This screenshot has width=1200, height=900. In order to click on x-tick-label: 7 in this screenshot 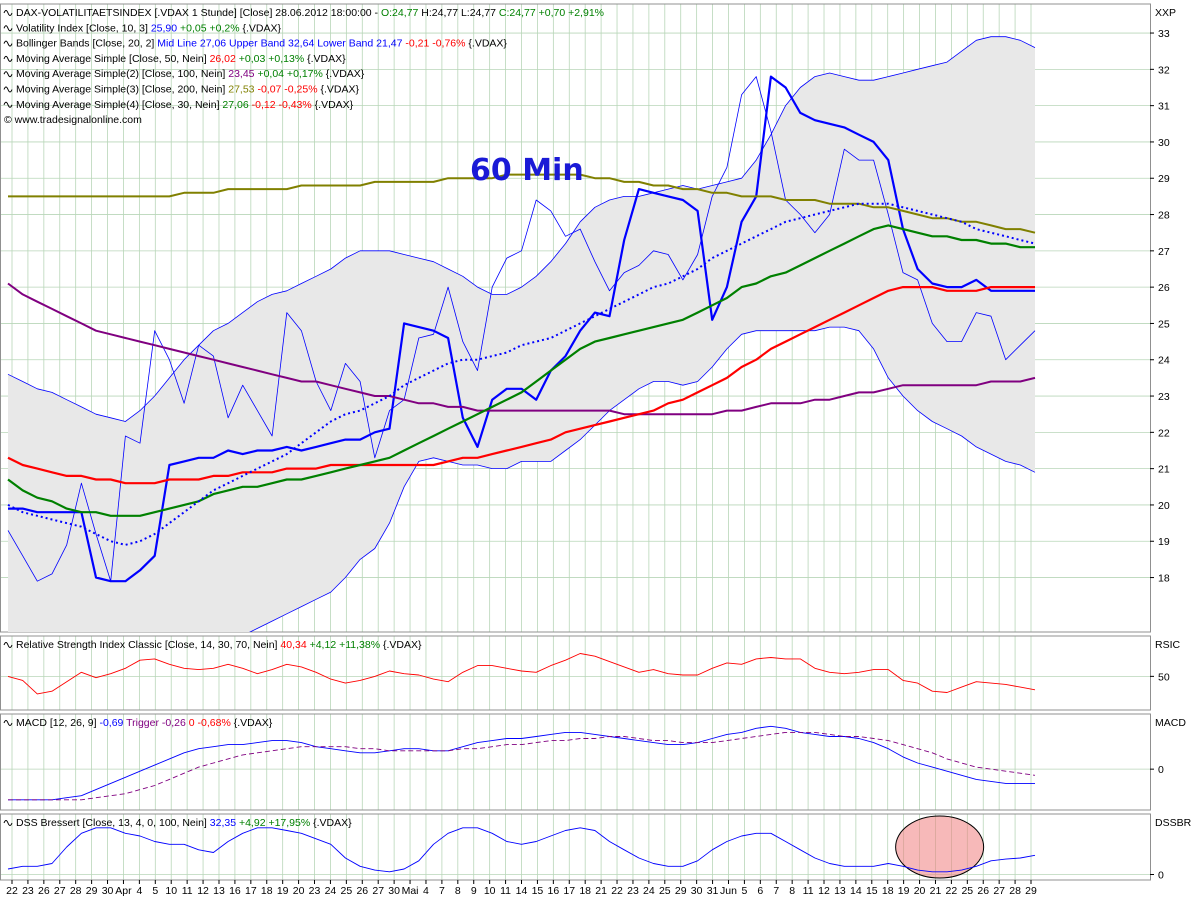, I will do `click(442, 891)`.